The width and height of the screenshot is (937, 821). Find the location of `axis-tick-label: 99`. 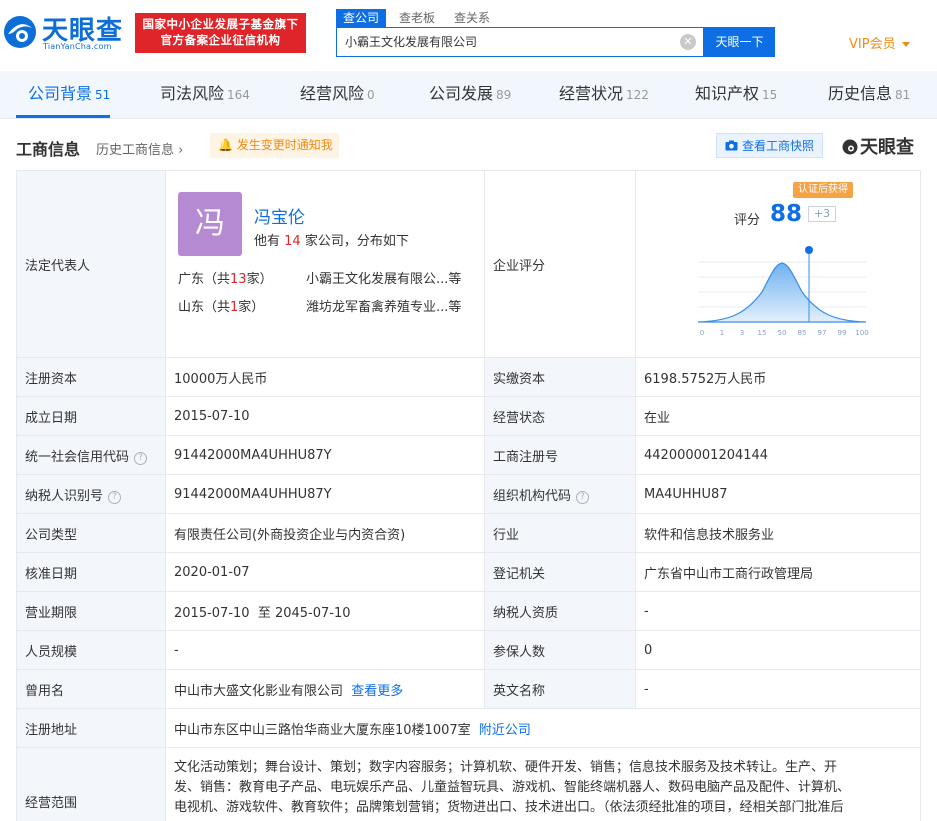

axis-tick-label: 99 is located at coordinates (842, 333).